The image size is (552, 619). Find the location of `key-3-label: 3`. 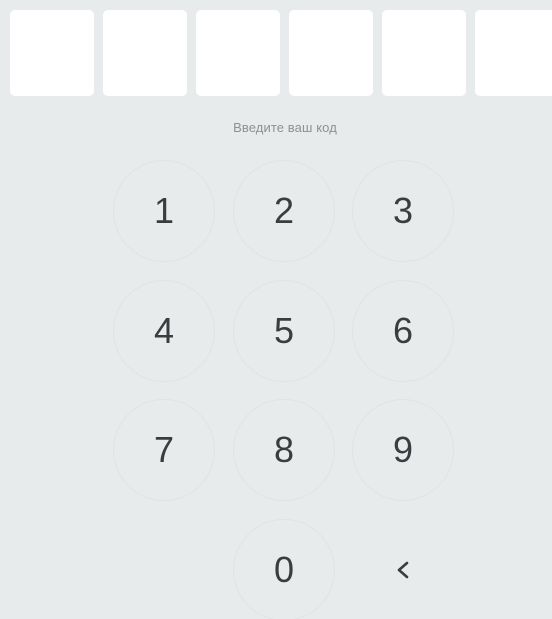

key-3-label: 3 is located at coordinates (403, 210).